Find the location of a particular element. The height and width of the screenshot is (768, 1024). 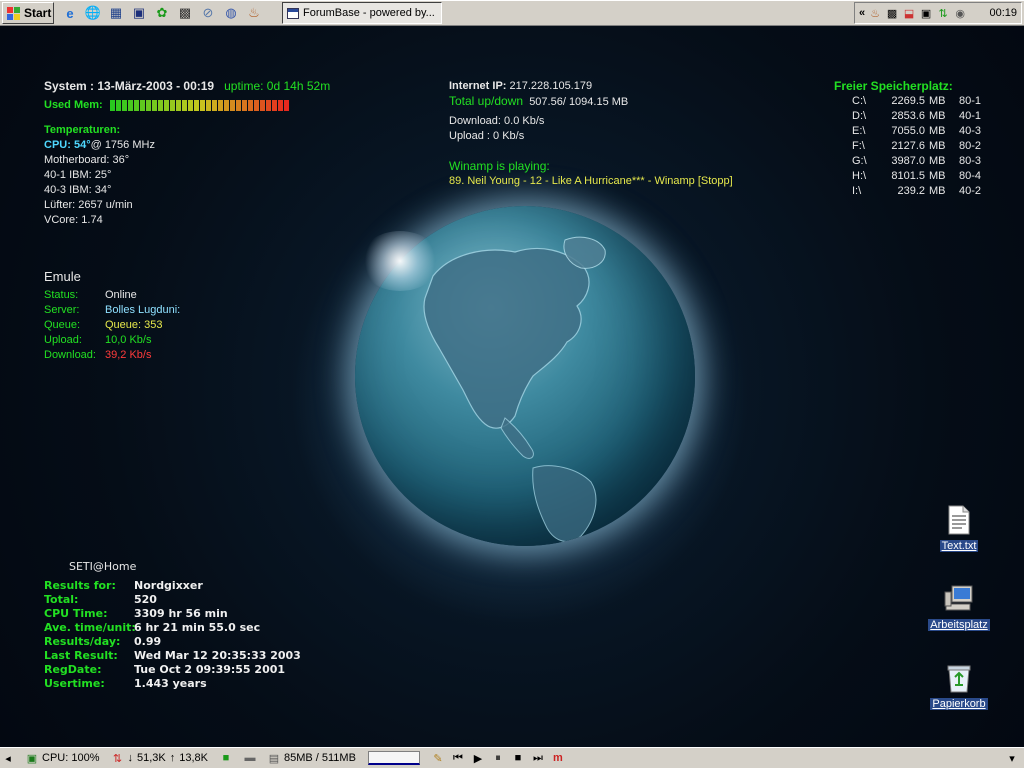

input-box is located at coordinates (393, 758).